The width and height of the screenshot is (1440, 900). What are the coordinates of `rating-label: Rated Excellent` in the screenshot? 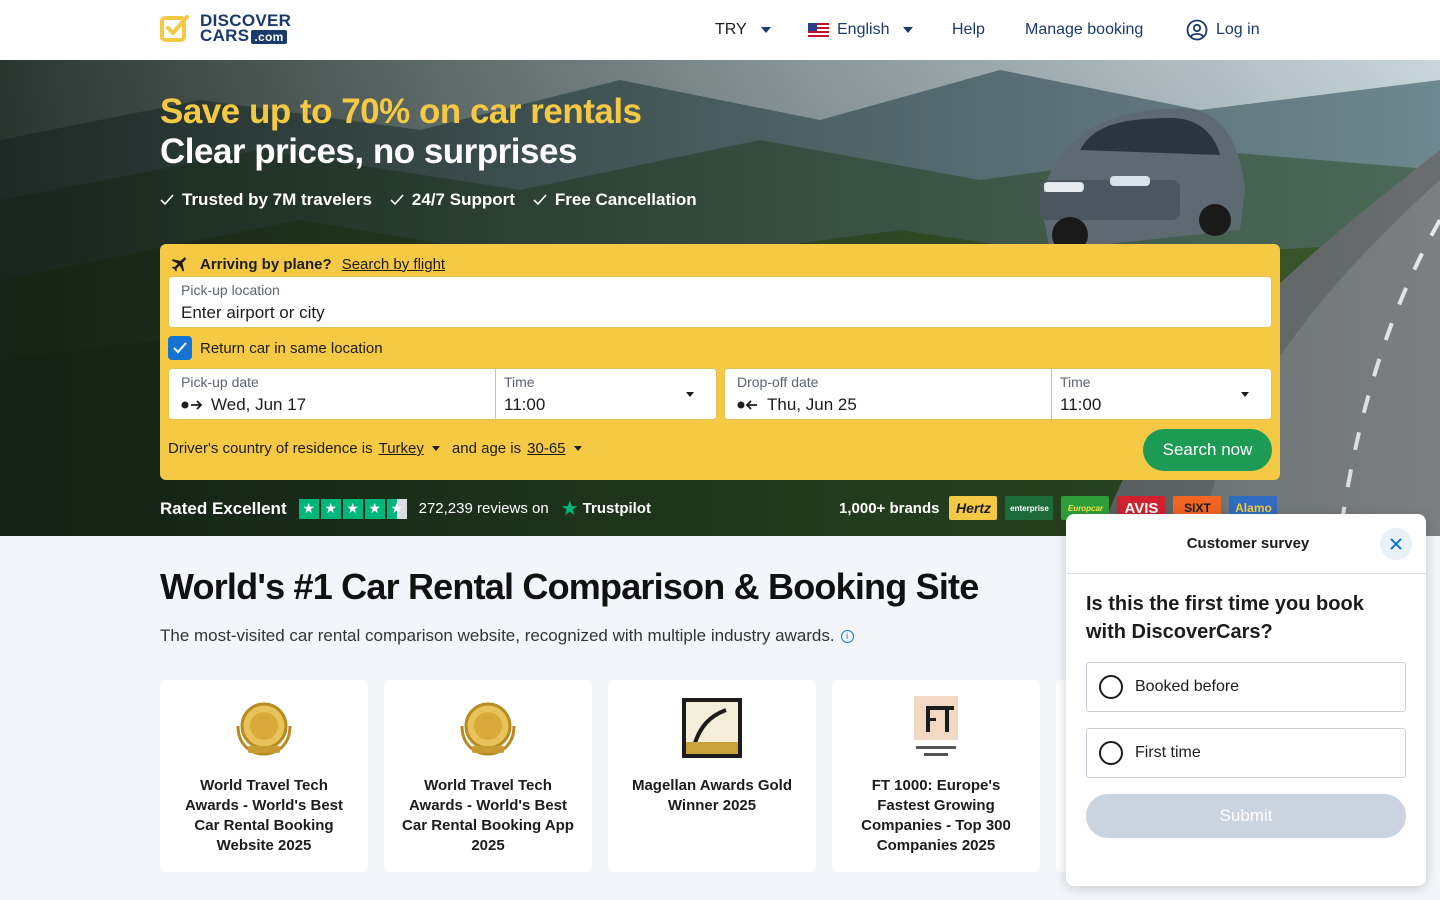 It's located at (223, 508).